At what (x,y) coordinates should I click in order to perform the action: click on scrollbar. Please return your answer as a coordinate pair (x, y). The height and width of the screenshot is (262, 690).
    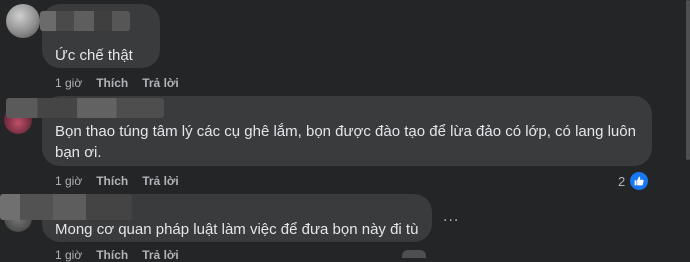
    Looking at the image, I should click on (688, 80).